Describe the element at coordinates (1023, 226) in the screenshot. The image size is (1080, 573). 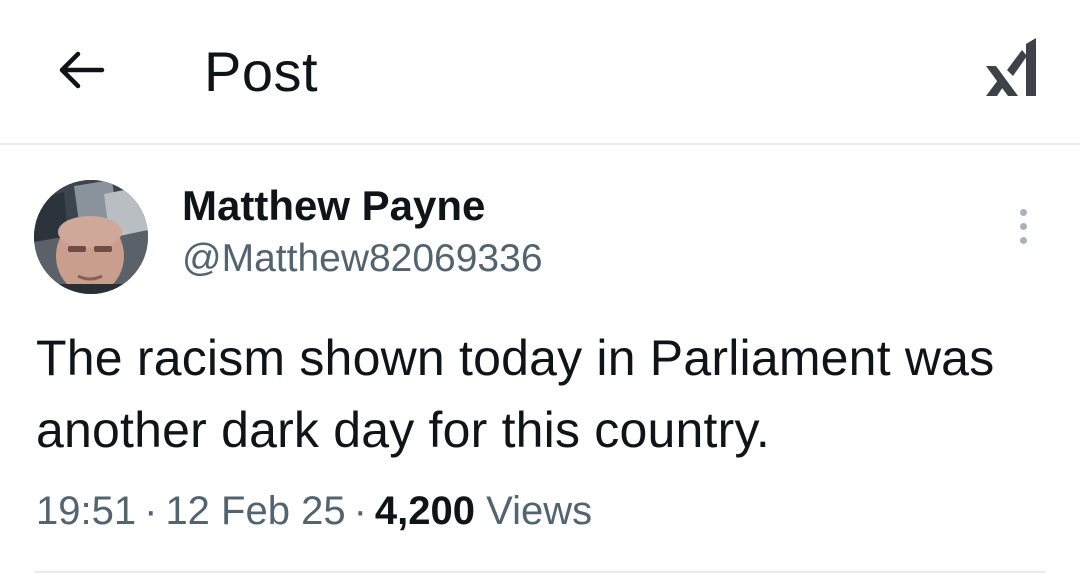
I see `more-options-button` at that location.